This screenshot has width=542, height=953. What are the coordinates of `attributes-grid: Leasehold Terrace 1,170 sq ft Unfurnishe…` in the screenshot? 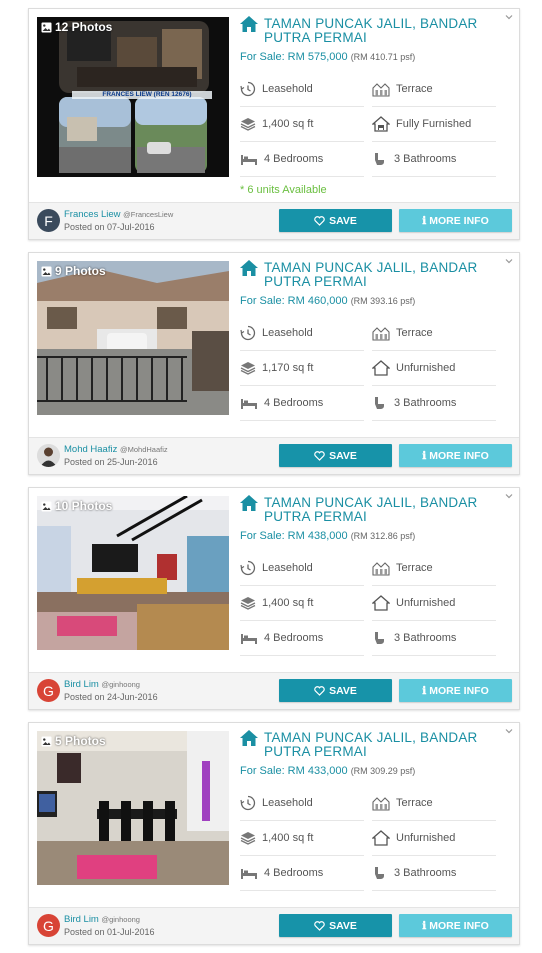 It's located at (376, 368).